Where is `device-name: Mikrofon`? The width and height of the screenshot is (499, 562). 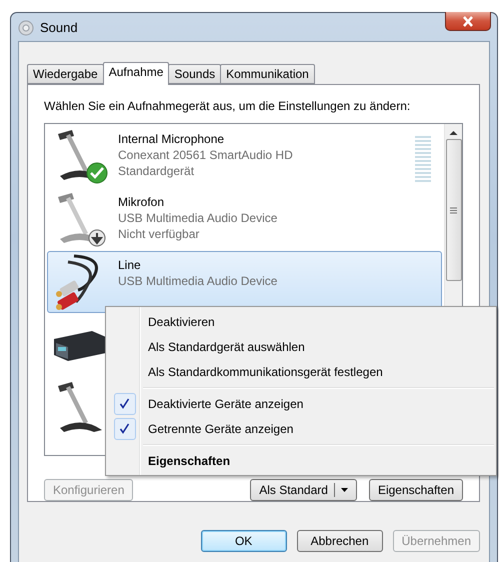
device-name: Mikrofon is located at coordinates (142, 202).